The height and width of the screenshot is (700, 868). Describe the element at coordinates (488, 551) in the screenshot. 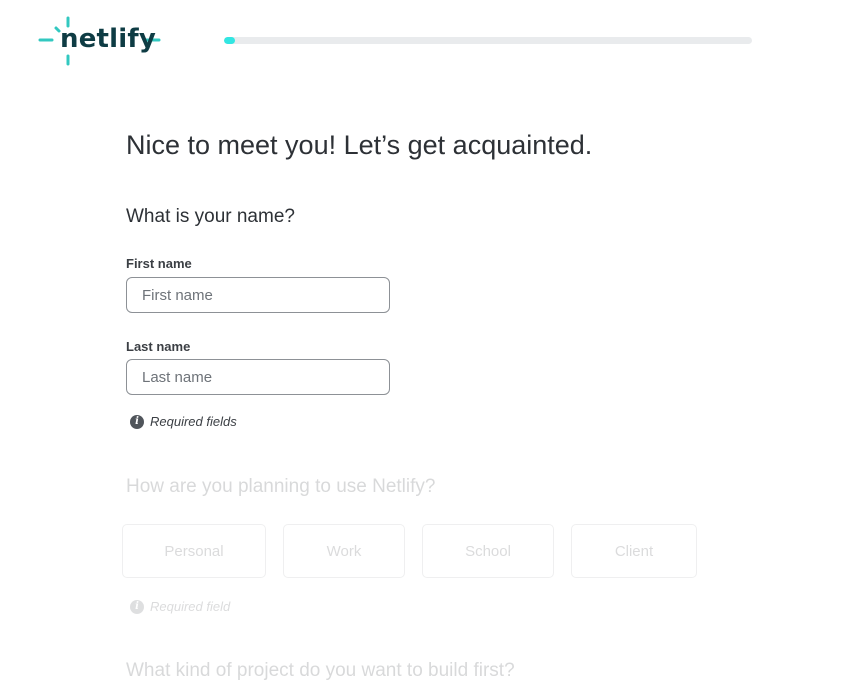

I see `option-school-button: School` at that location.